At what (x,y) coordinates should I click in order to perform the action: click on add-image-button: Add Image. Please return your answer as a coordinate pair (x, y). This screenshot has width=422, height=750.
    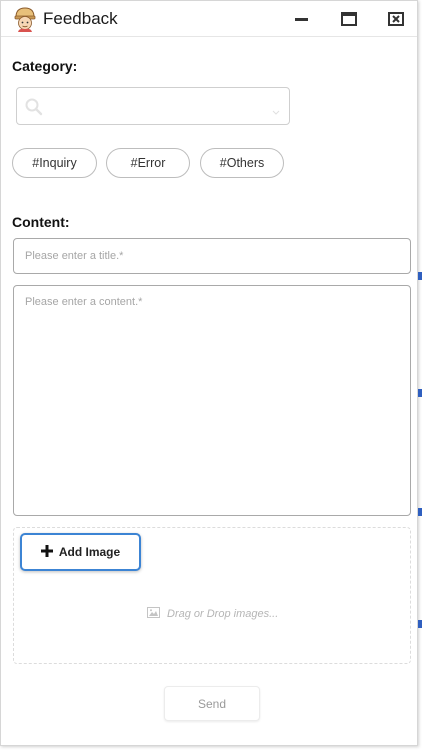
    Looking at the image, I should click on (80, 552).